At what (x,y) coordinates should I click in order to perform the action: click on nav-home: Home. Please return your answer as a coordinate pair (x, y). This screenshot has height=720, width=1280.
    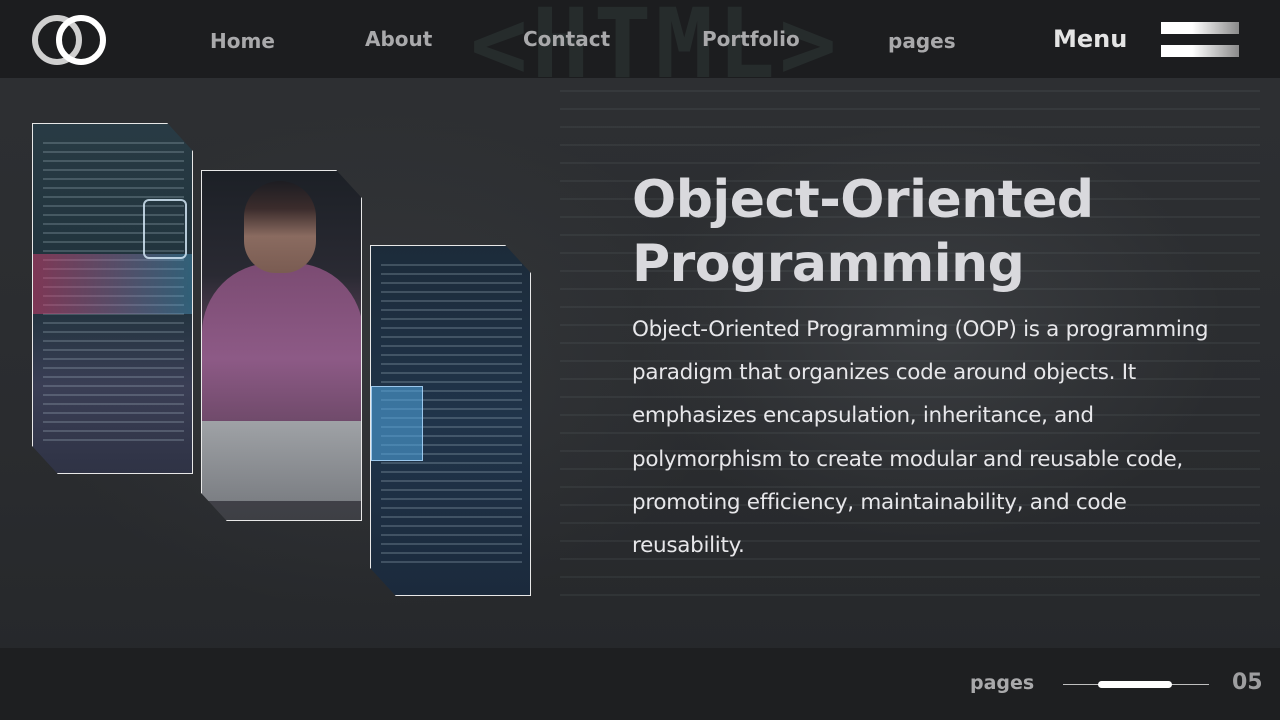
    Looking at the image, I should click on (242, 41).